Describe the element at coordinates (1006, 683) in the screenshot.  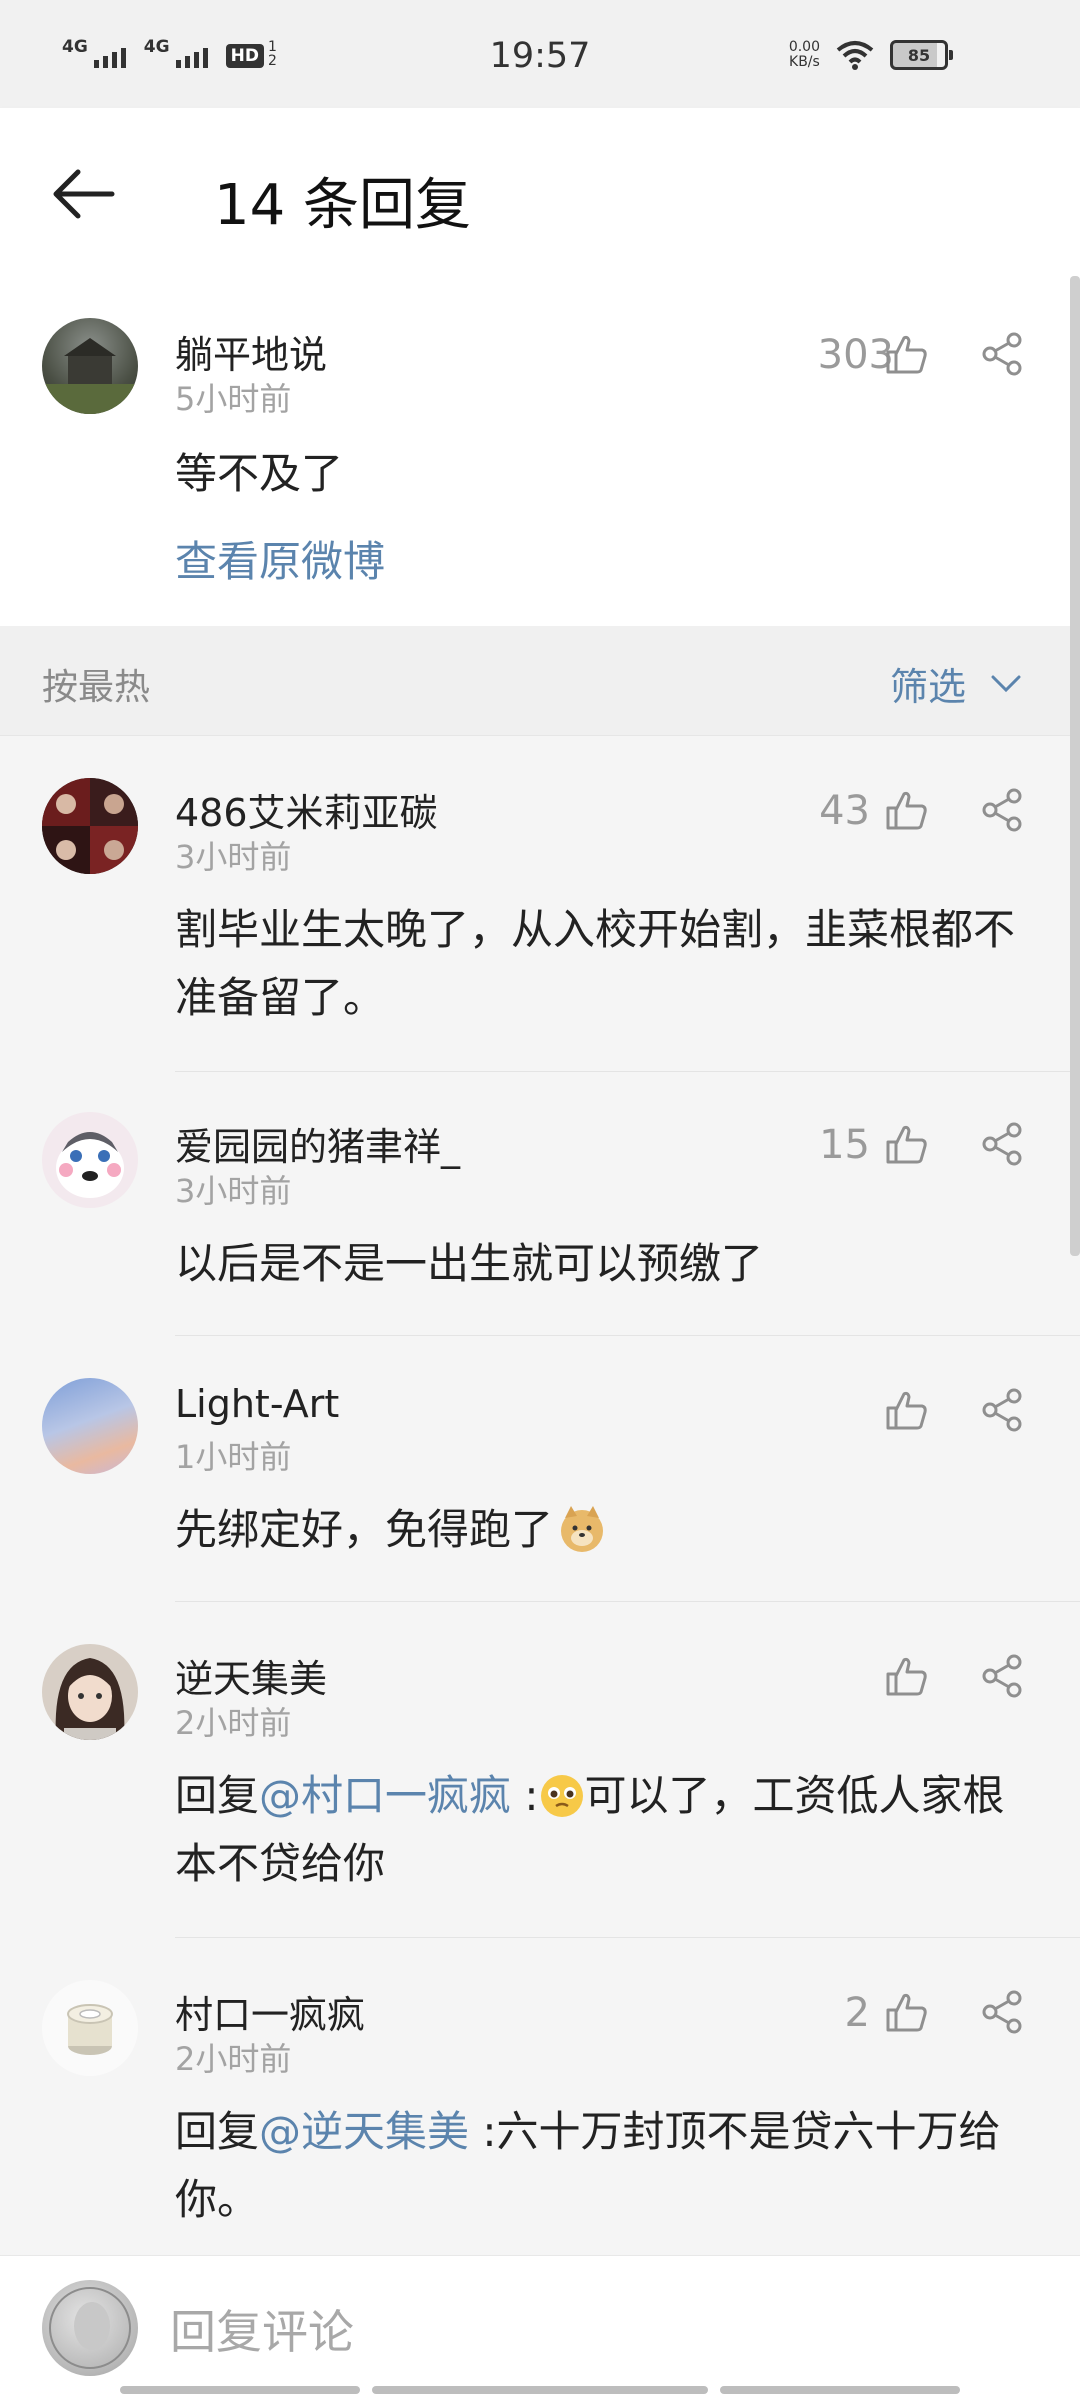
I see `chevron-down-icon` at that location.